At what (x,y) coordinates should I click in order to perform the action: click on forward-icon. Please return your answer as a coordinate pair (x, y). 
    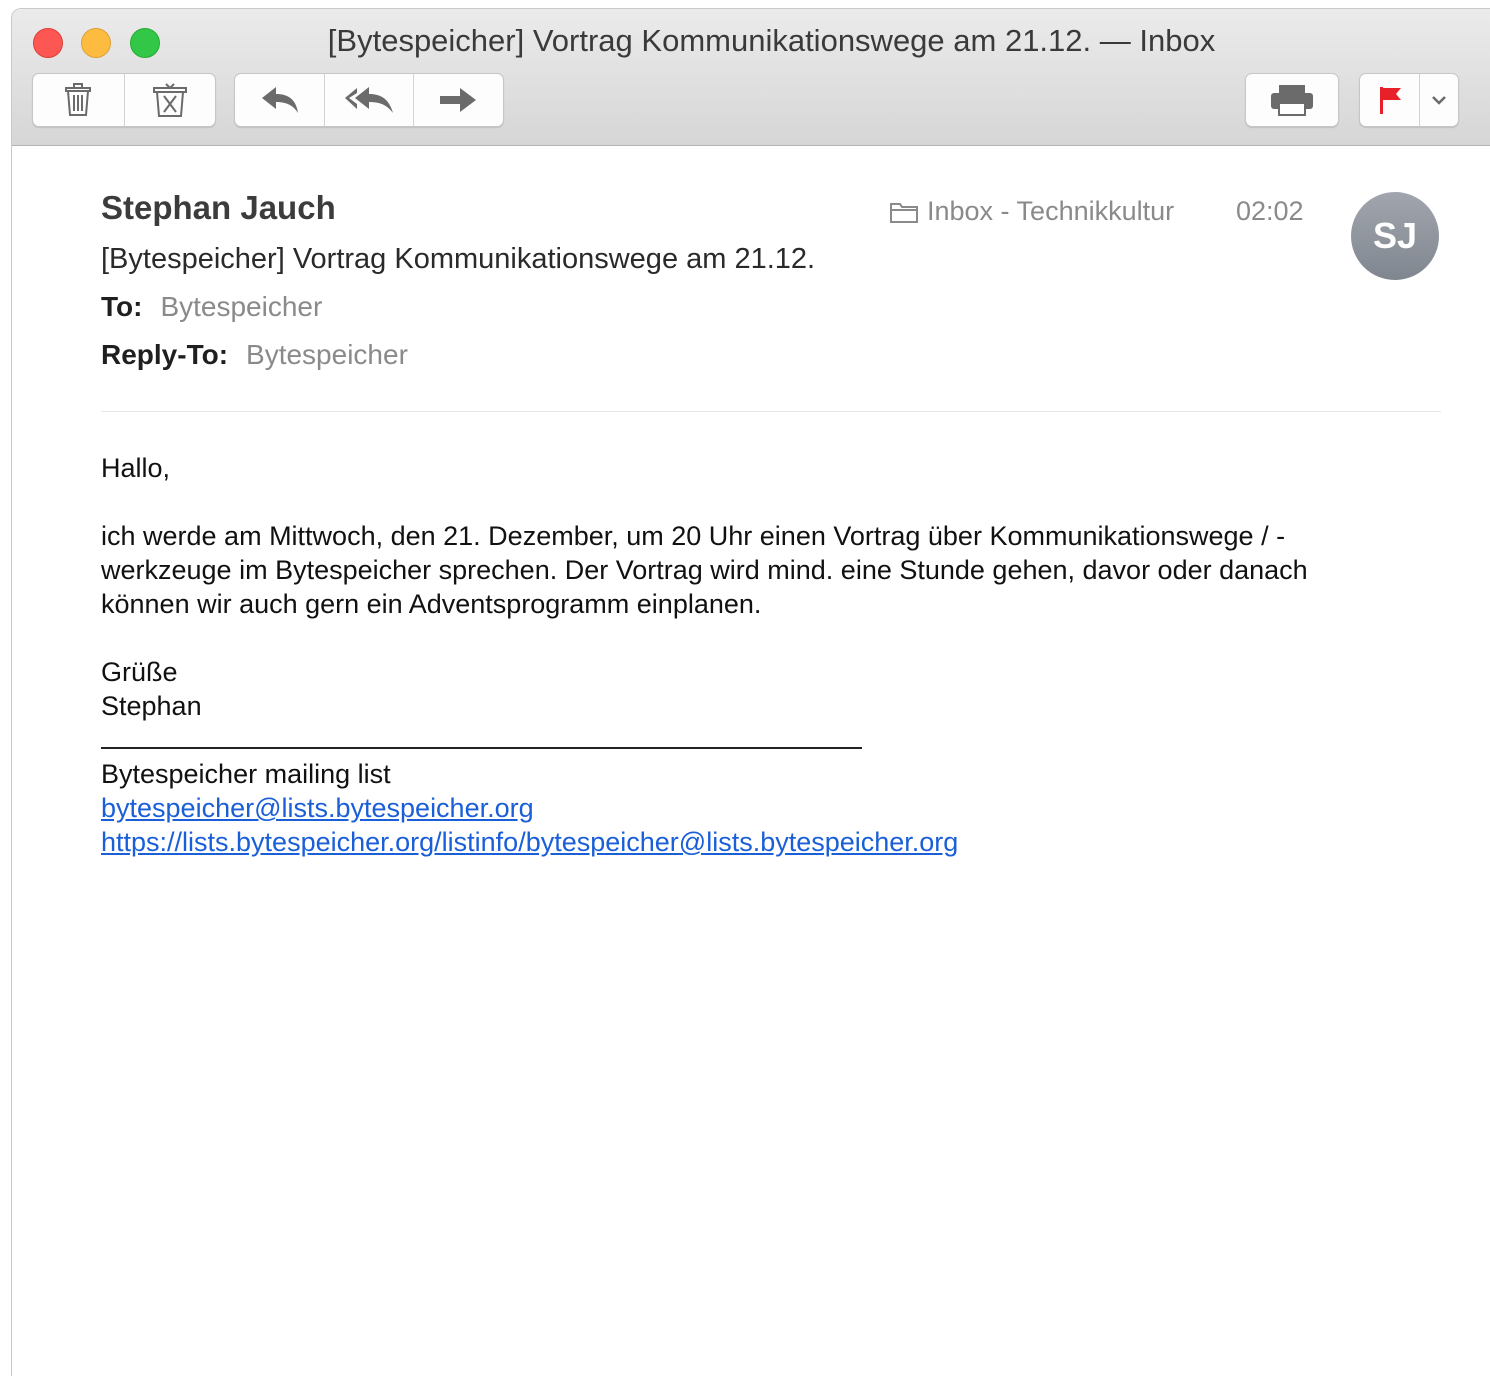
    Looking at the image, I should click on (458, 100).